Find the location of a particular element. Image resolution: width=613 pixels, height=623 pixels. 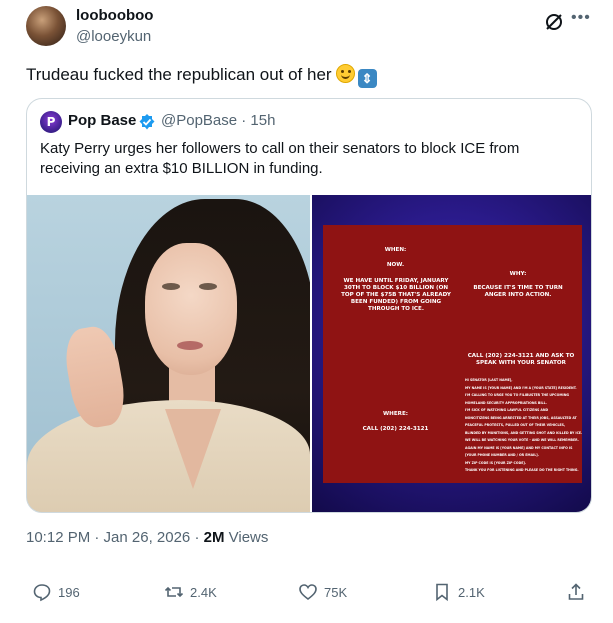

post-text-content: Trudeau fucked the republican out of her is located at coordinates (179, 74).